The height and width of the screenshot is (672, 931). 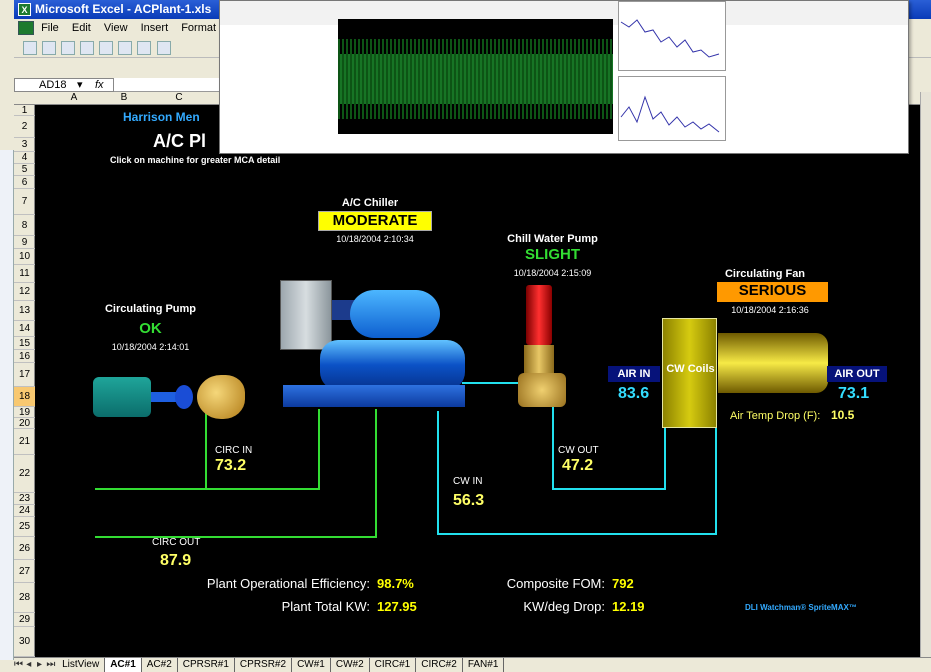 I want to click on column-header: A, so click(x=74, y=97).